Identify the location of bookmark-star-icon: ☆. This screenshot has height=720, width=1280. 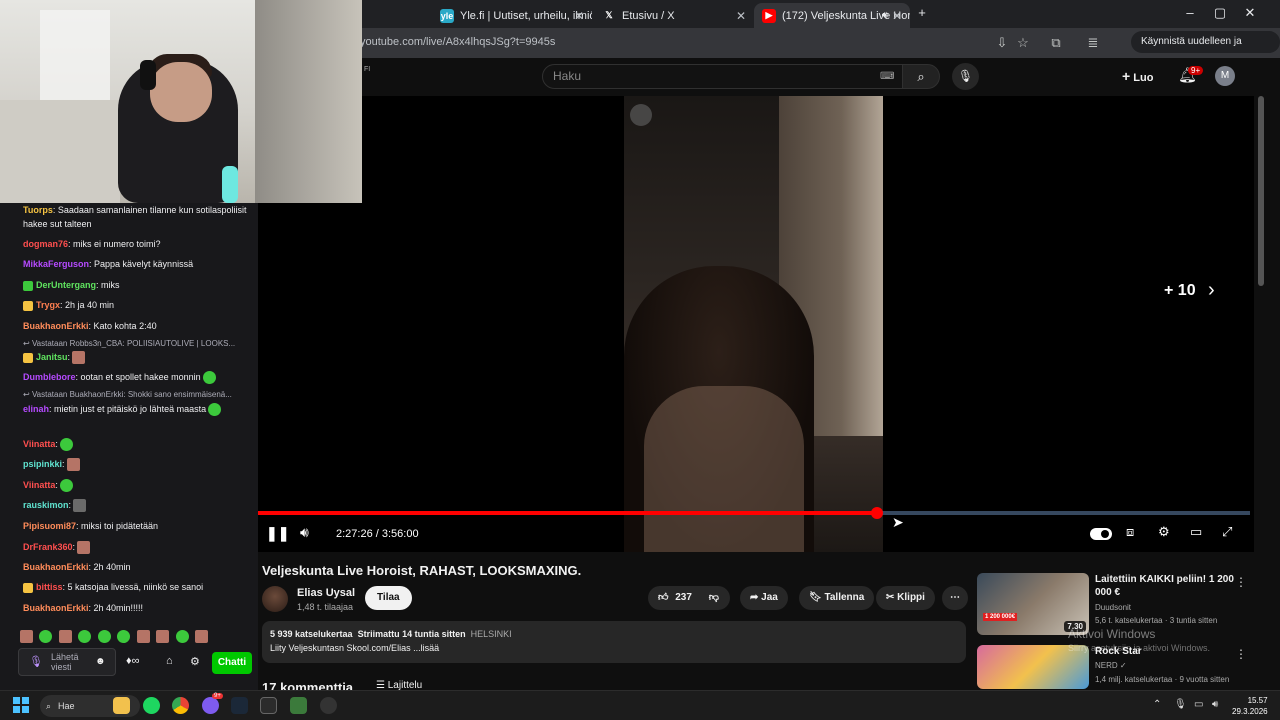
(1023, 43).